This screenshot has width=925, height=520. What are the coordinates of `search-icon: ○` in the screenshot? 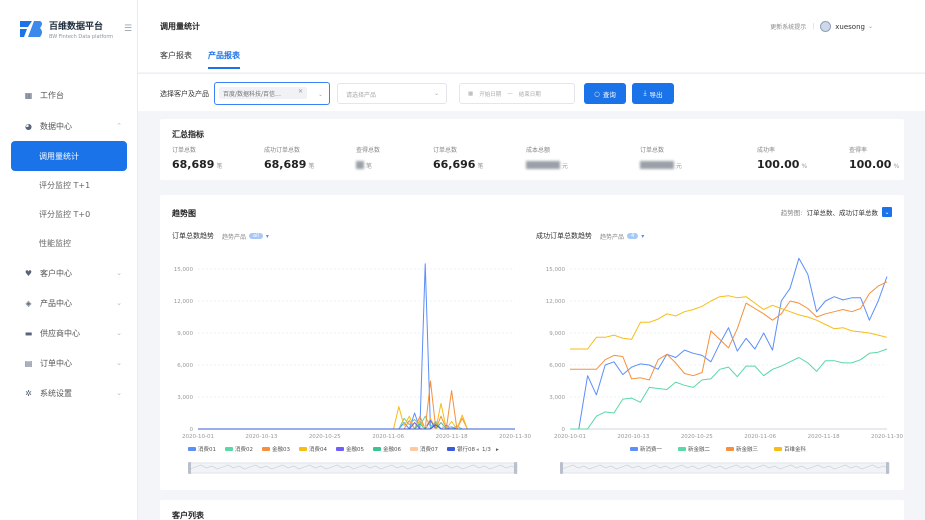 It's located at (597, 93).